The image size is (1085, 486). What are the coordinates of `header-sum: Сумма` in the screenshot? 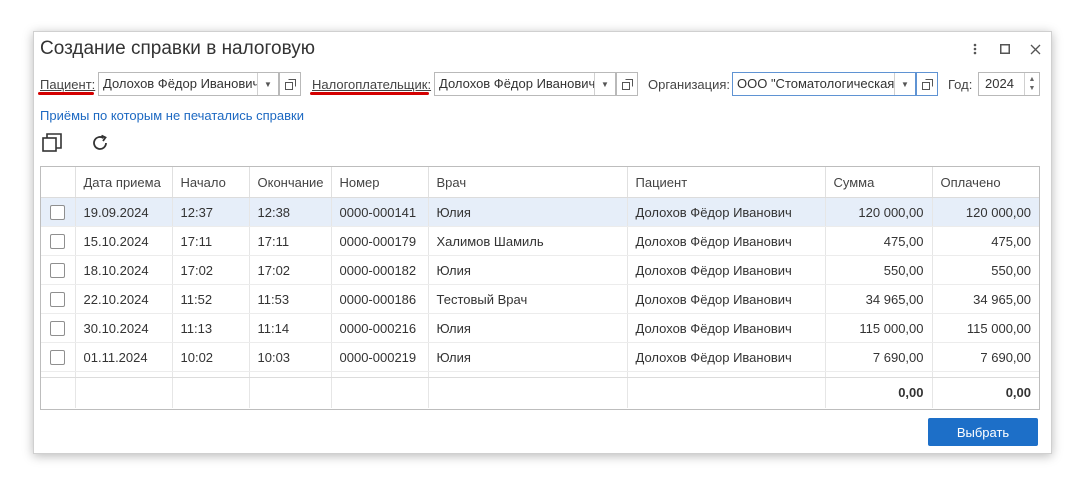 It's located at (878, 182).